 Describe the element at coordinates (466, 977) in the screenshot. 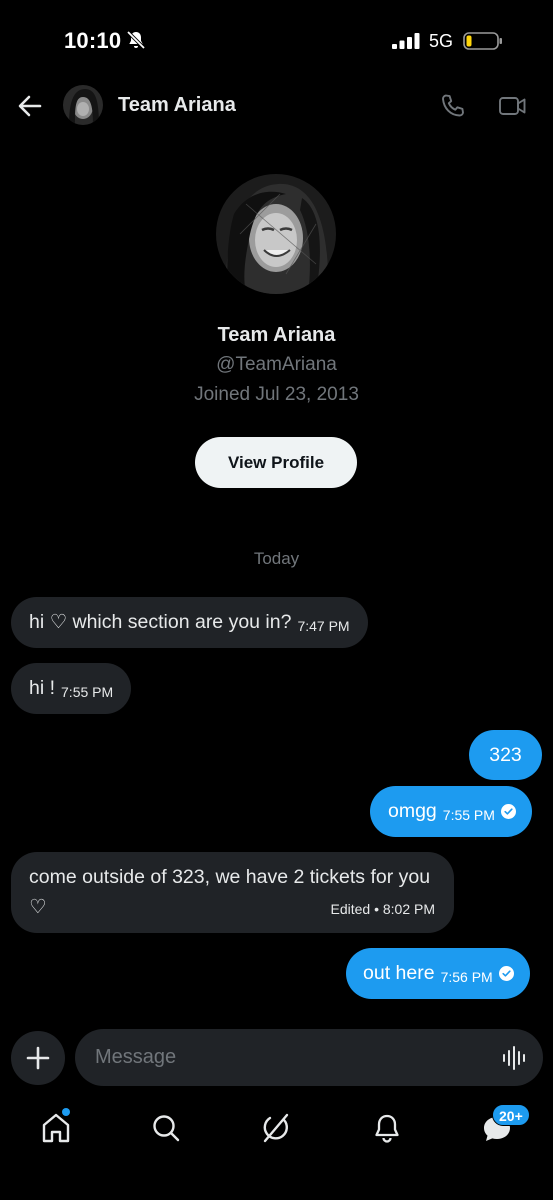

I see `message-time: 7:56 PM` at that location.